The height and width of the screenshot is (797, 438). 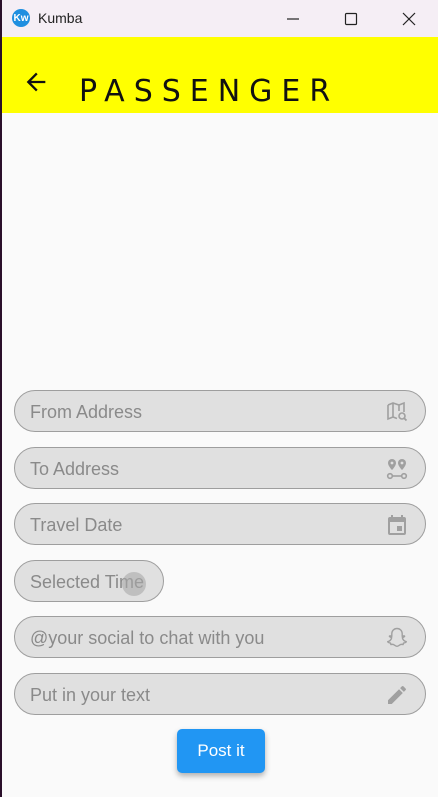 I want to click on close-button, so click(x=409, y=18).